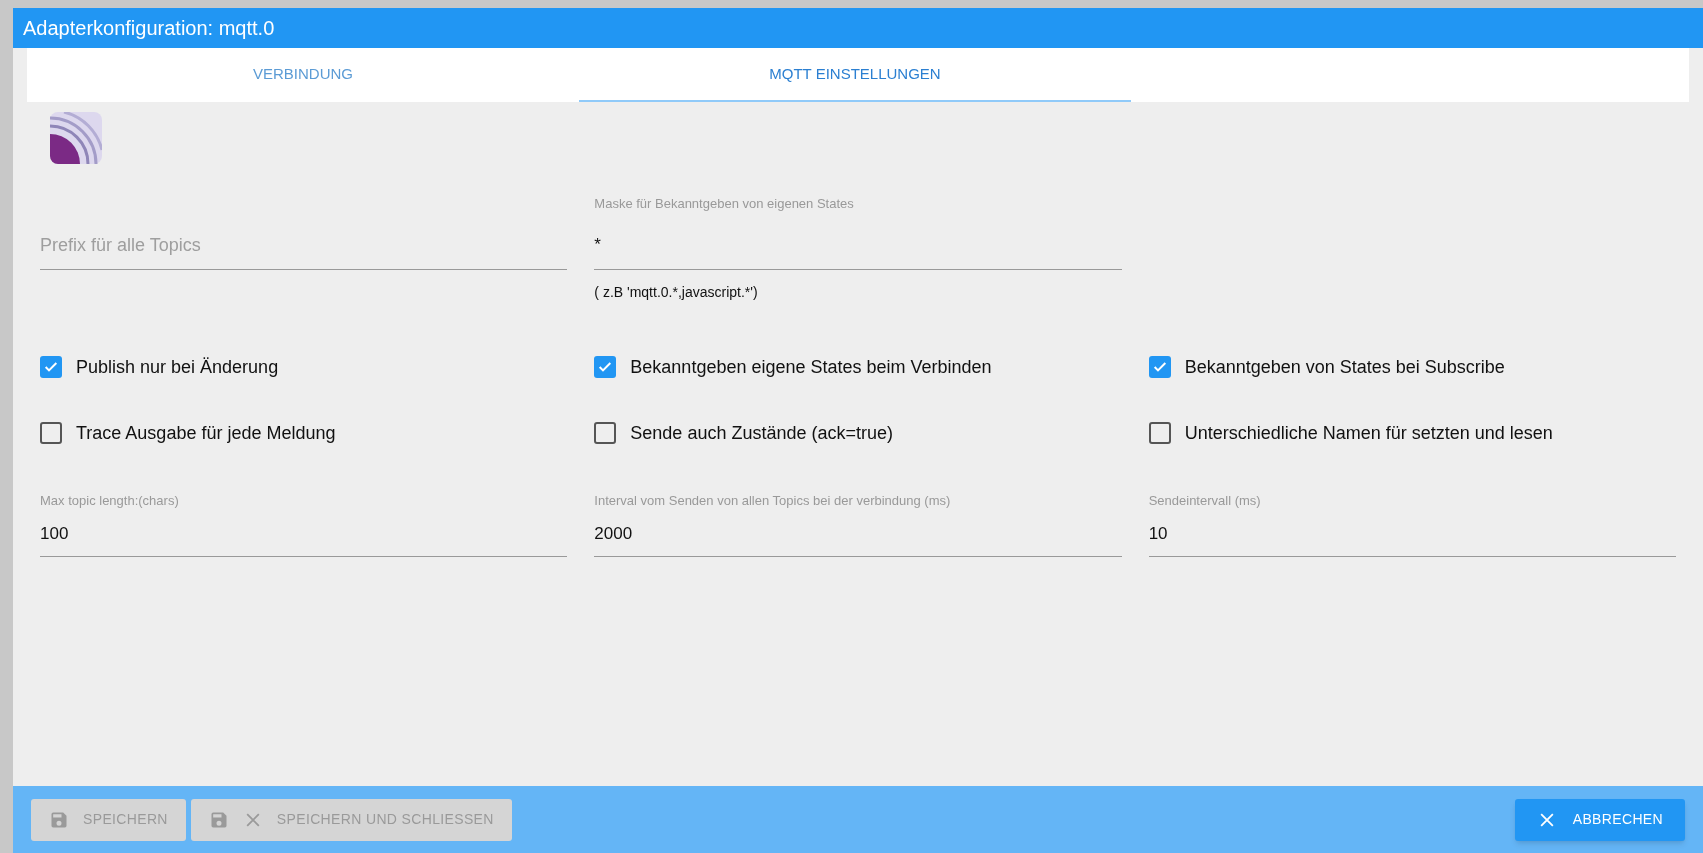  I want to click on checkbox-label: Bekanntgeben eigene States beim Verbinden, so click(811, 367).